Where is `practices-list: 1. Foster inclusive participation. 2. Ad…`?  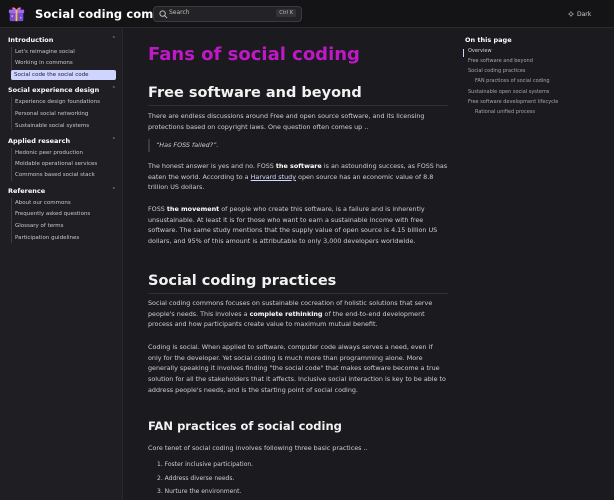 practices-list: 1. Foster inclusive participation. 2. Ad… is located at coordinates (205, 478).